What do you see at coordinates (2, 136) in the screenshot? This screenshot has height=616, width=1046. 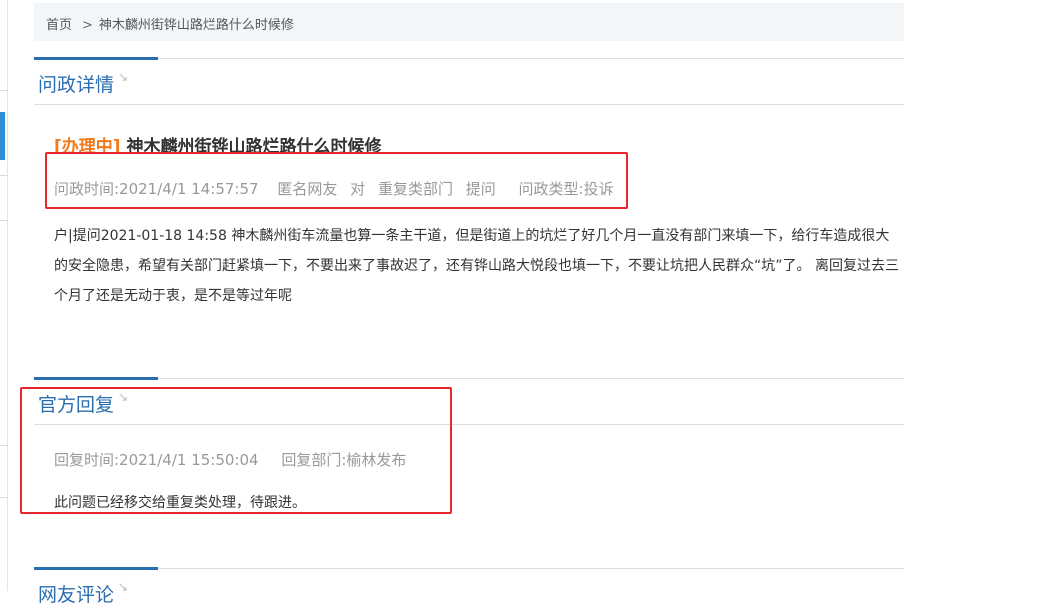 I see `left-panel-active-marker` at bounding box center [2, 136].